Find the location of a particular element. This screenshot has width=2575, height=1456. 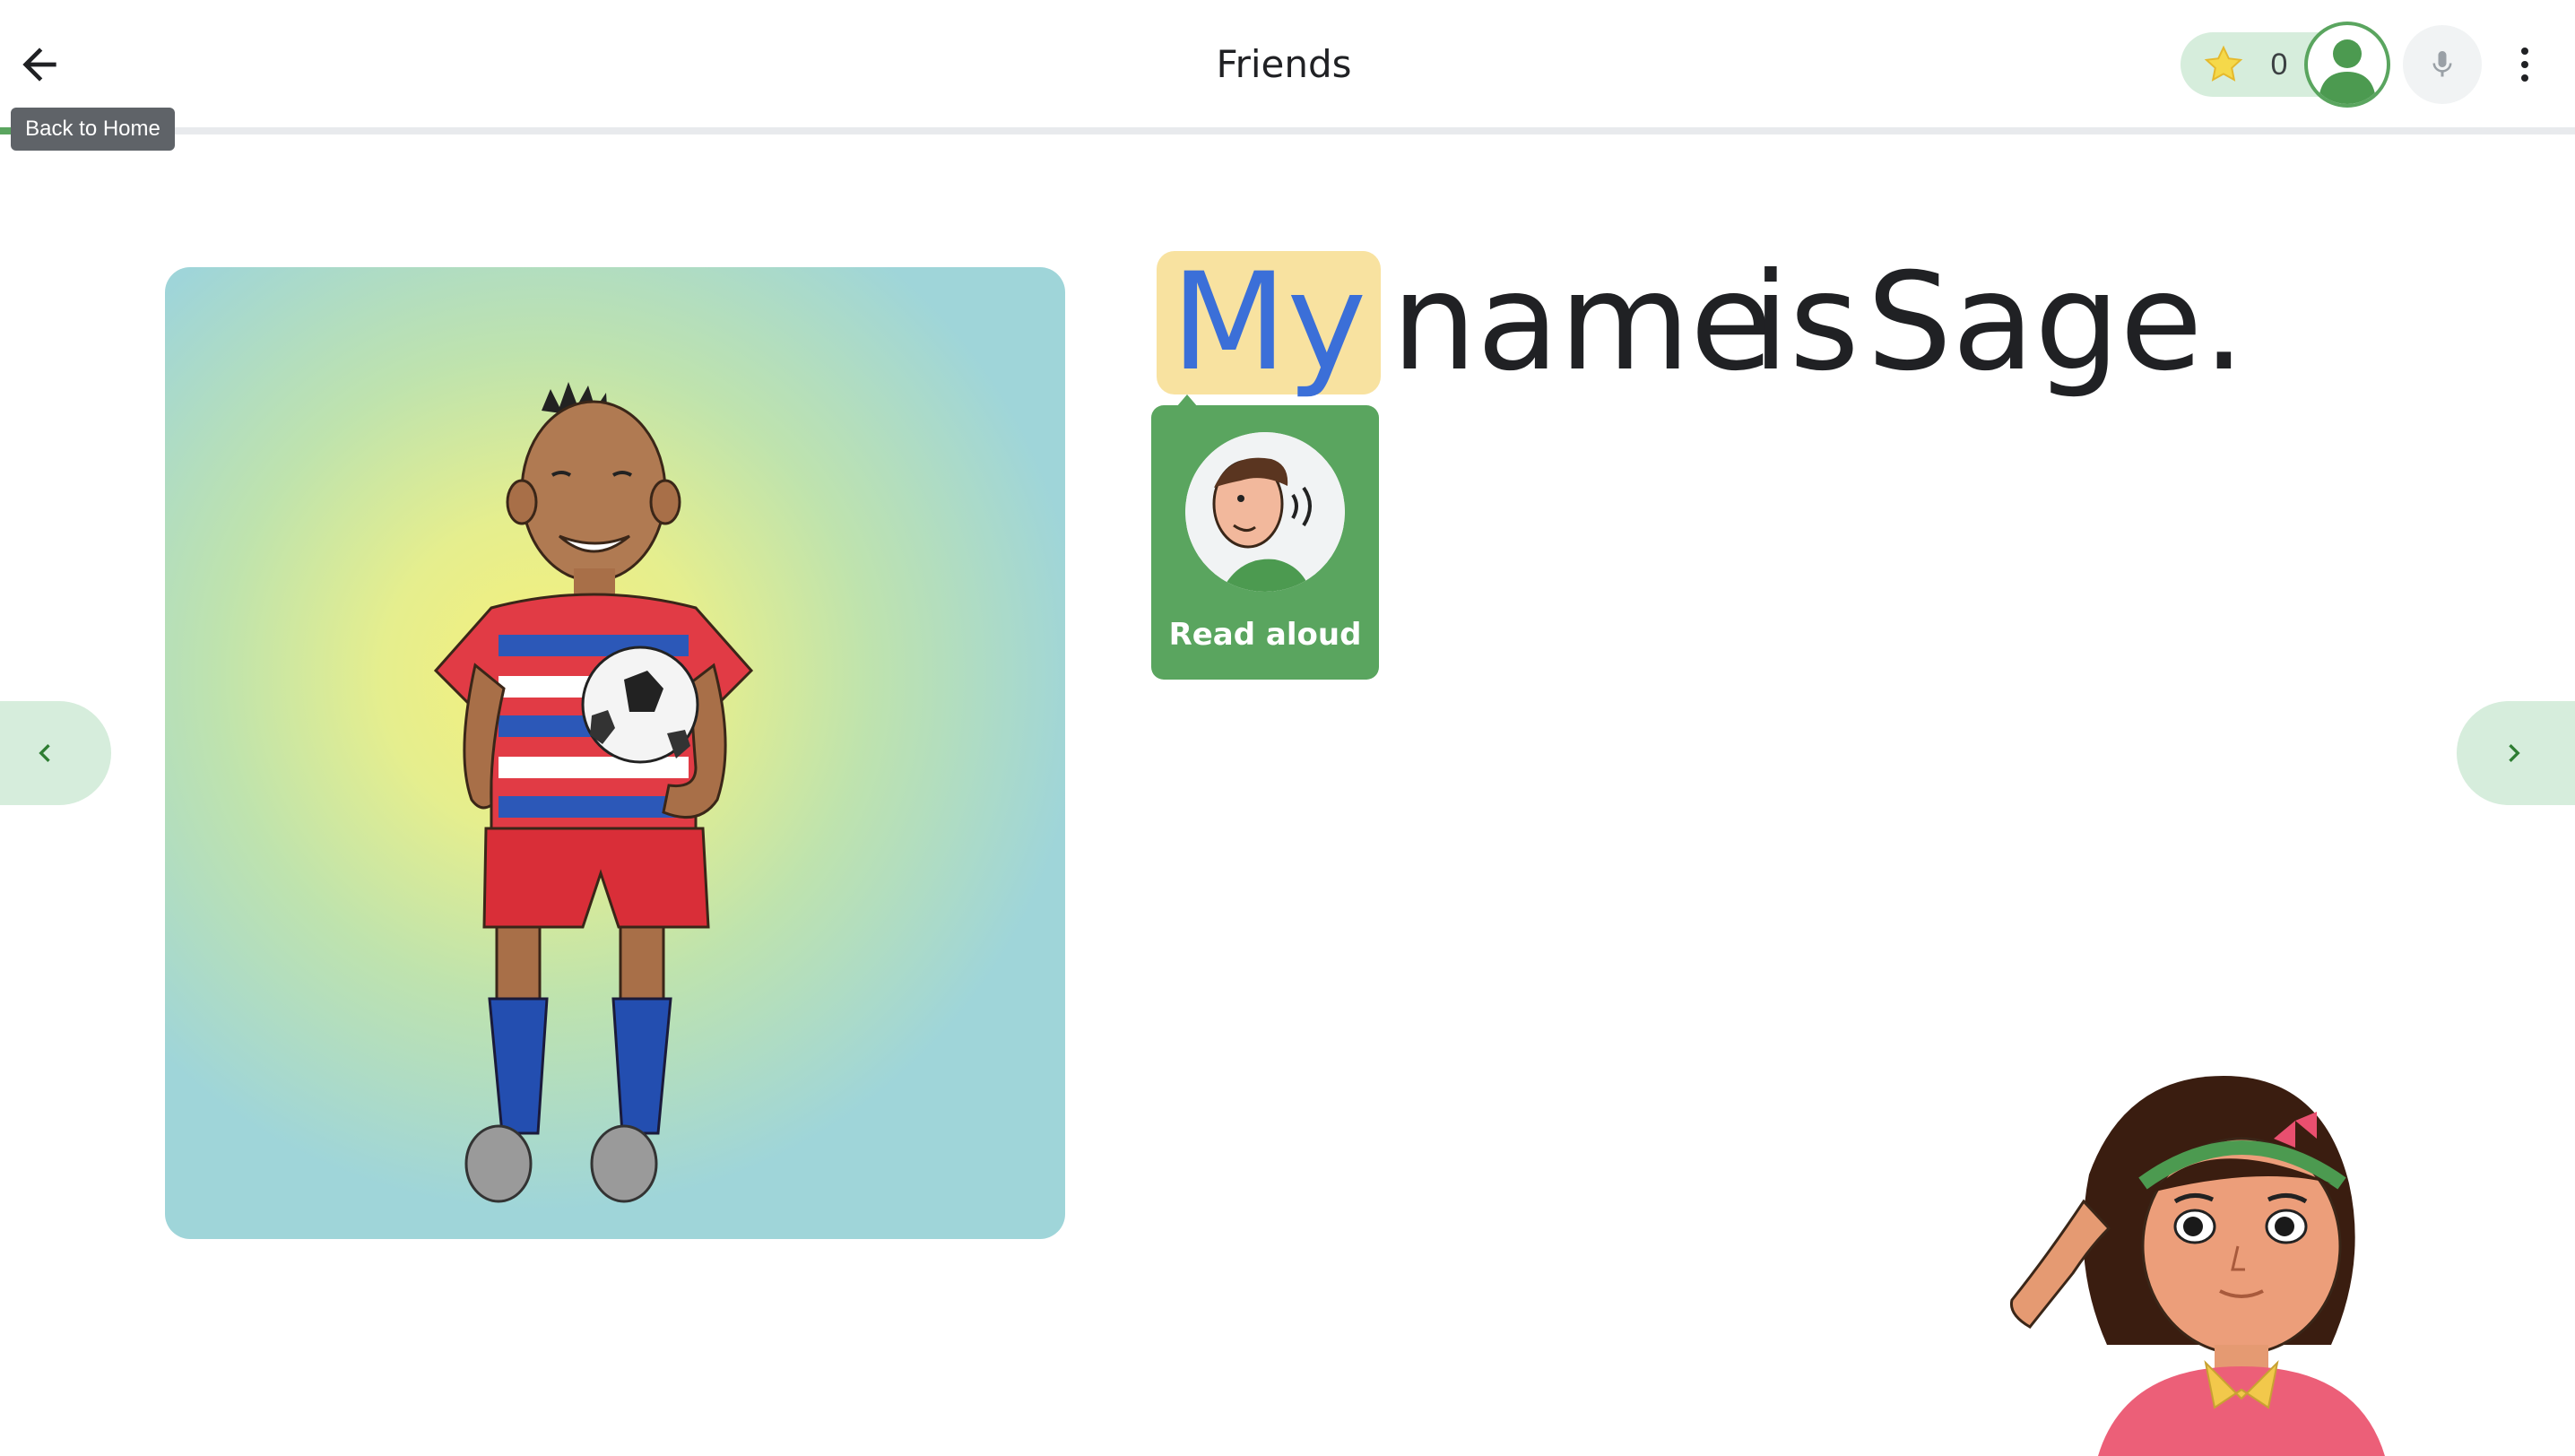

boy-with-soccer-ball-illustration is located at coordinates (593, 792).